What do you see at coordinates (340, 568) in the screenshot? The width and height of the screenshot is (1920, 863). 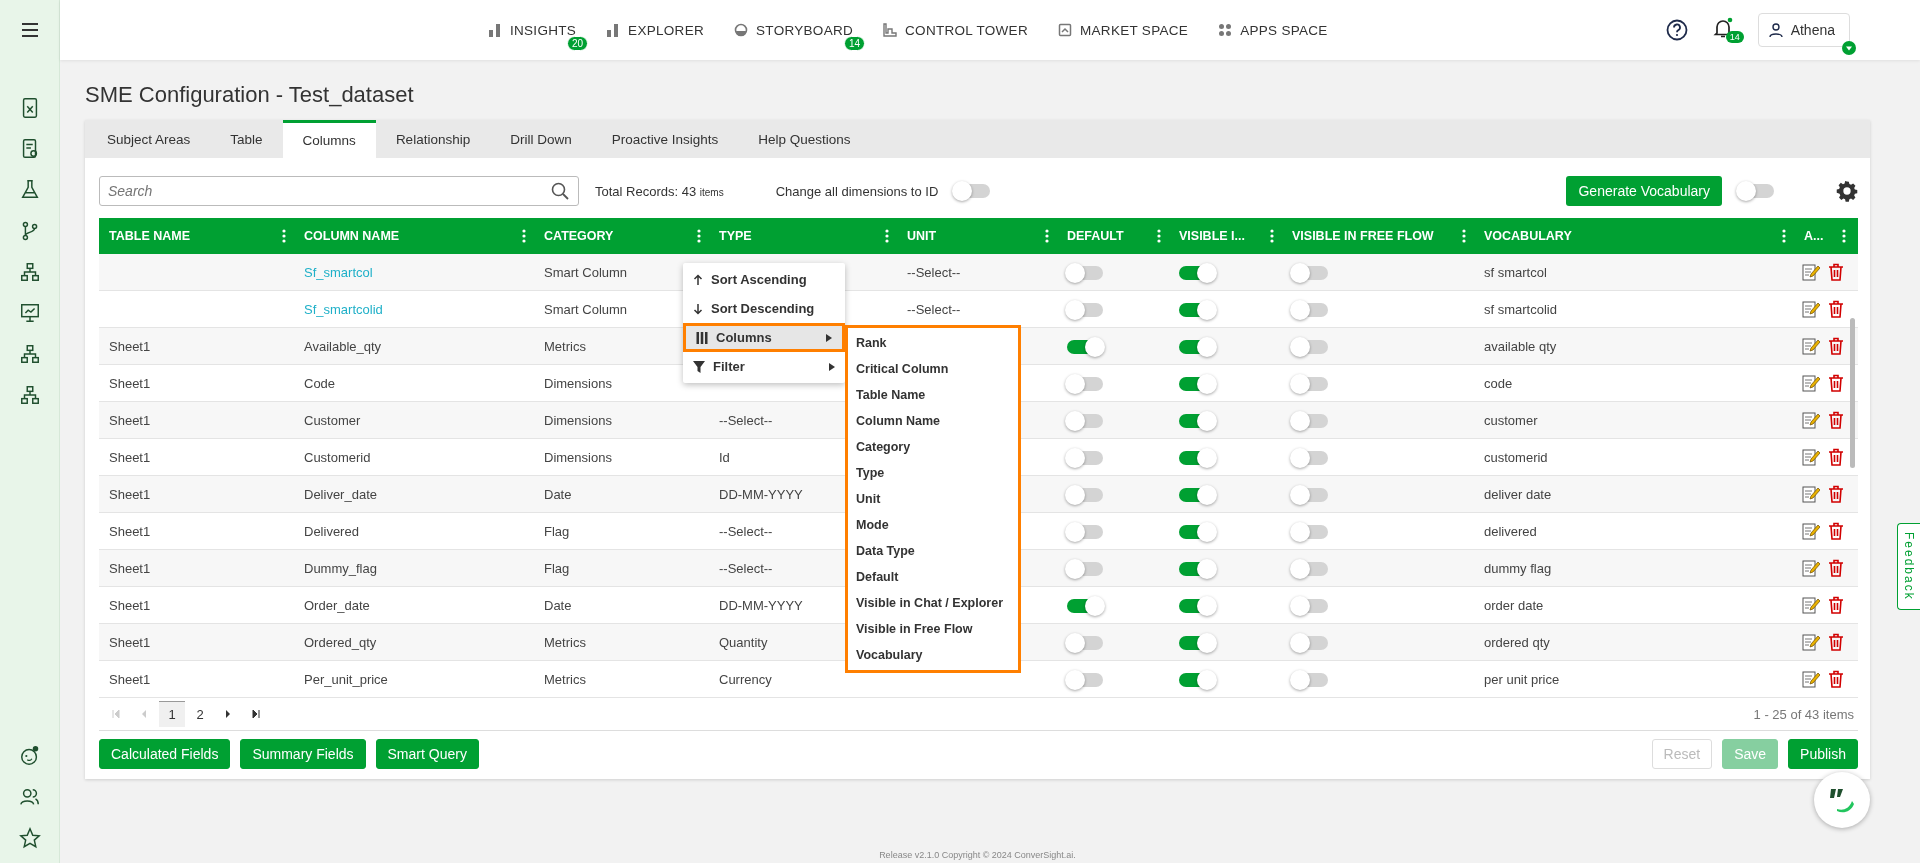 I see `table-cell: Dummy_flag` at bounding box center [340, 568].